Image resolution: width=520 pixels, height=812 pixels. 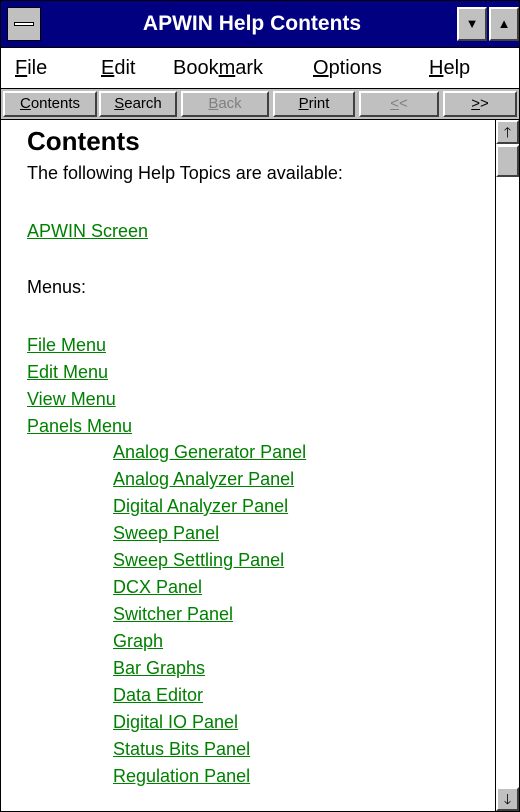 I want to click on link-view-menu: View Menu, so click(x=71, y=399).